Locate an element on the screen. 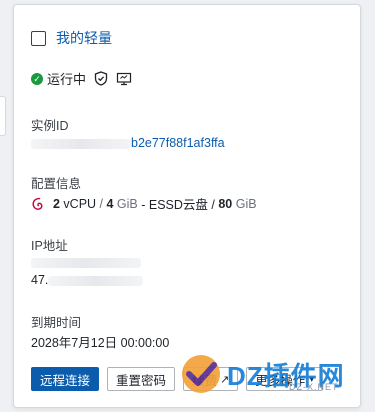  disk-unit: GiB is located at coordinates (244, 203).